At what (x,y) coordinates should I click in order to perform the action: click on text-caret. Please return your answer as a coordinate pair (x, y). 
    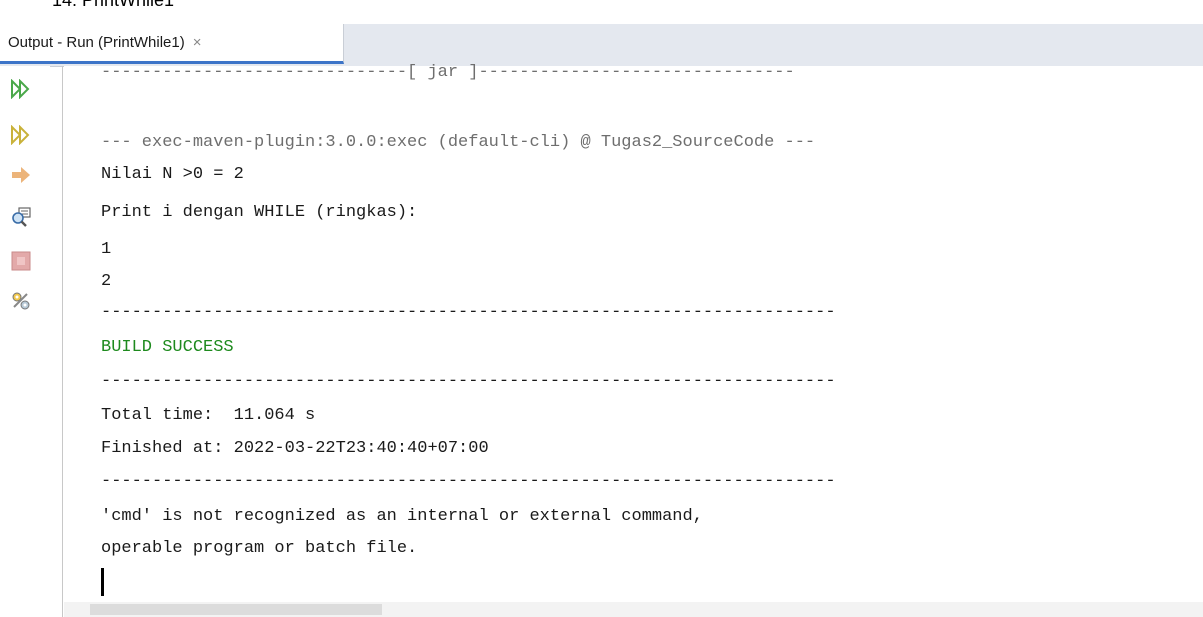
    Looking at the image, I should click on (102, 582).